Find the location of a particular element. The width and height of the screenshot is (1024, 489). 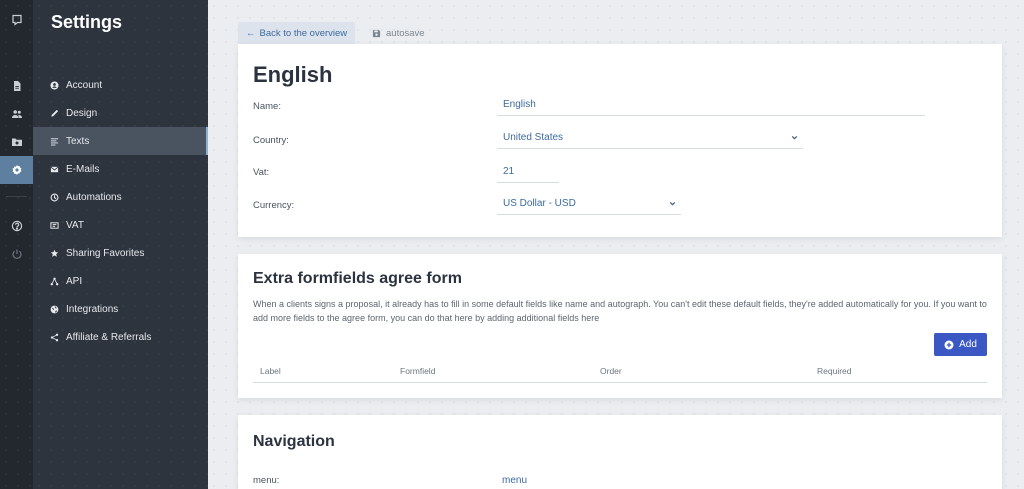

user-circle-icon is located at coordinates (54, 85).